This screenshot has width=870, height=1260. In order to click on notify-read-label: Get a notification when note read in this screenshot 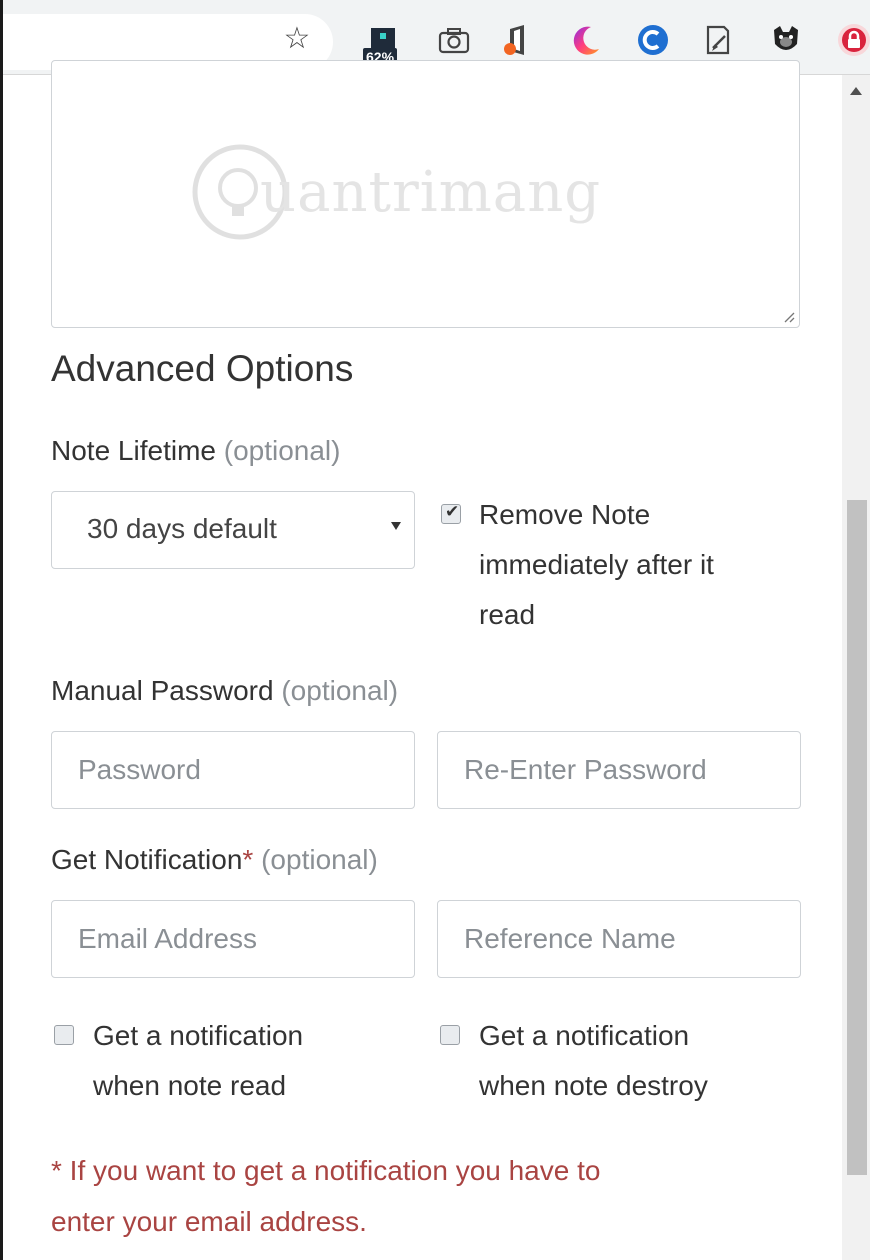, I will do `click(198, 1060)`.